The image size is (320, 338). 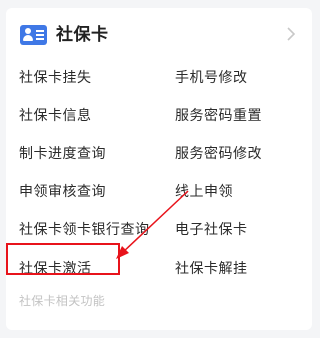 What do you see at coordinates (204, 192) in the screenshot?
I see `menu-item-online-application: 线上申领` at bounding box center [204, 192].